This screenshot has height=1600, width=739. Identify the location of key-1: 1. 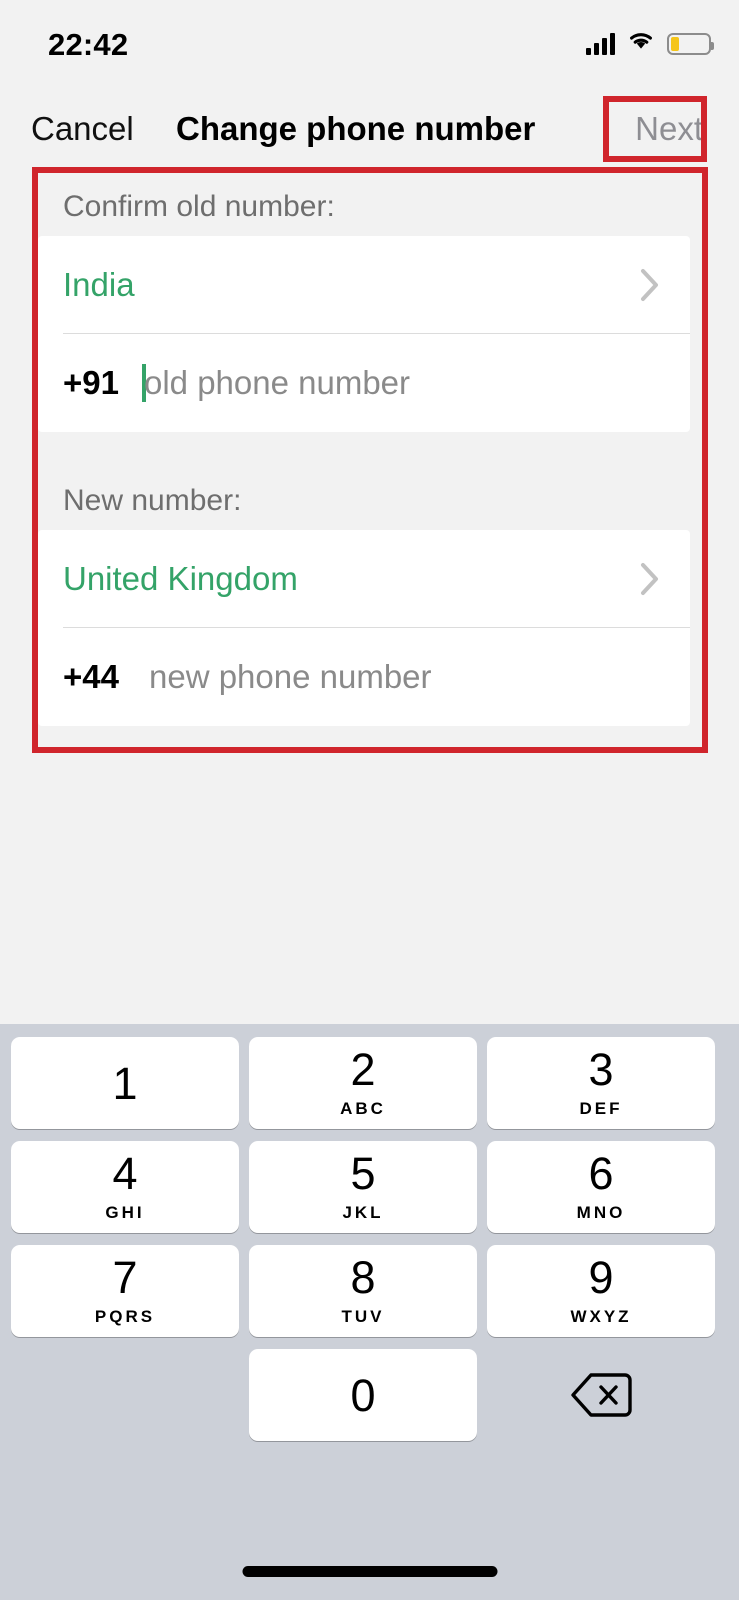
(125, 1083).